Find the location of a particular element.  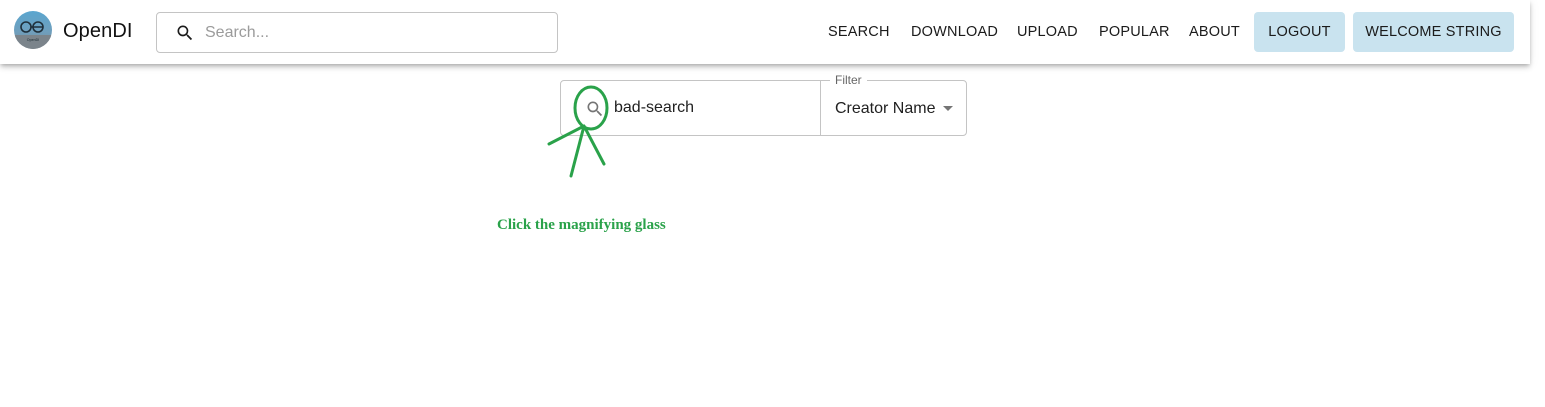

main-search-field is located at coordinates (690, 108).